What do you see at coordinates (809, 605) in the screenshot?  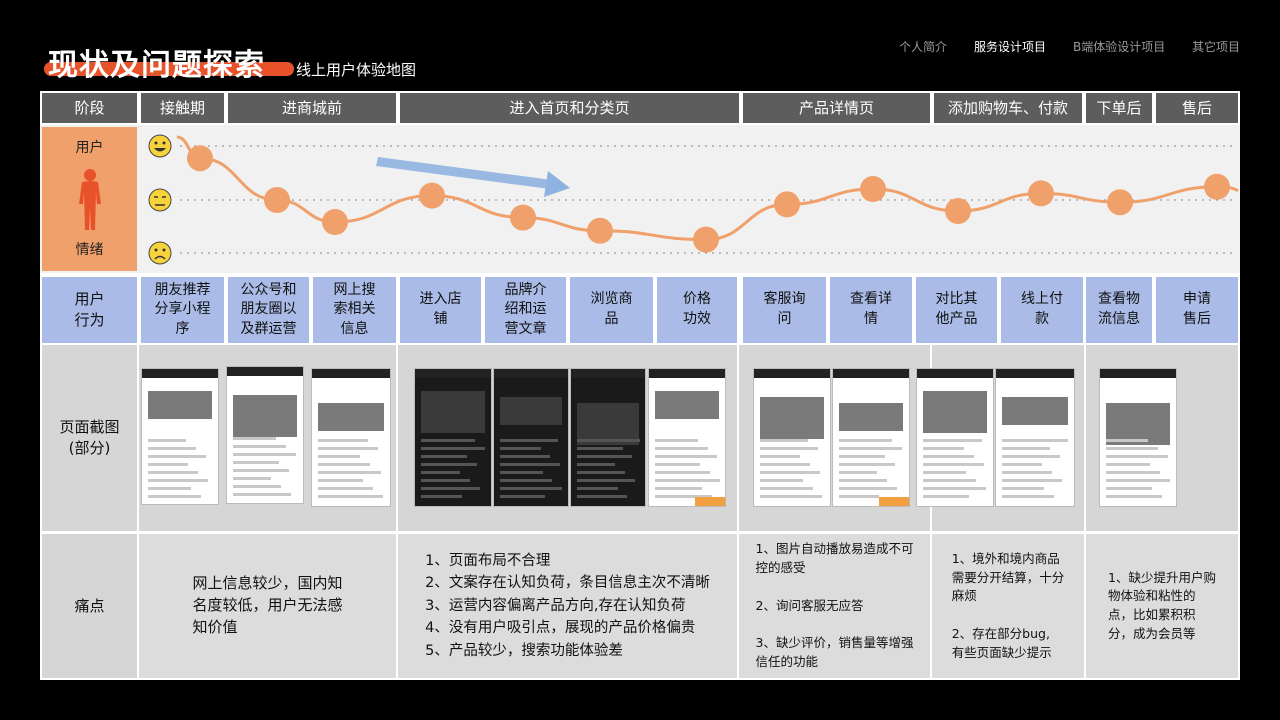 I see `pain-text: 2、询问客服无应答` at bounding box center [809, 605].